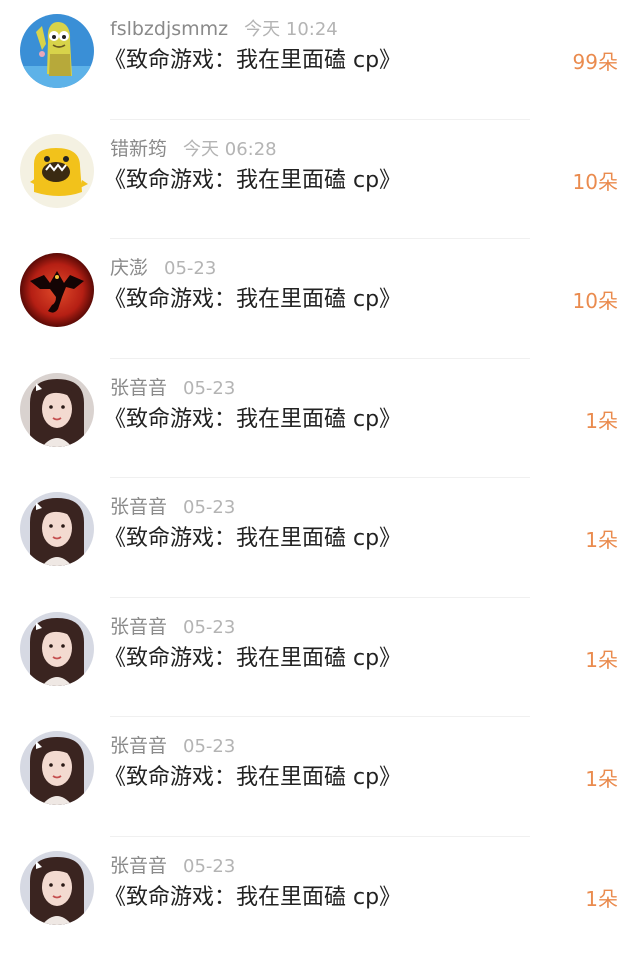  Describe the element at coordinates (595, 62) in the screenshot. I see `flower-count: 99朵` at that location.